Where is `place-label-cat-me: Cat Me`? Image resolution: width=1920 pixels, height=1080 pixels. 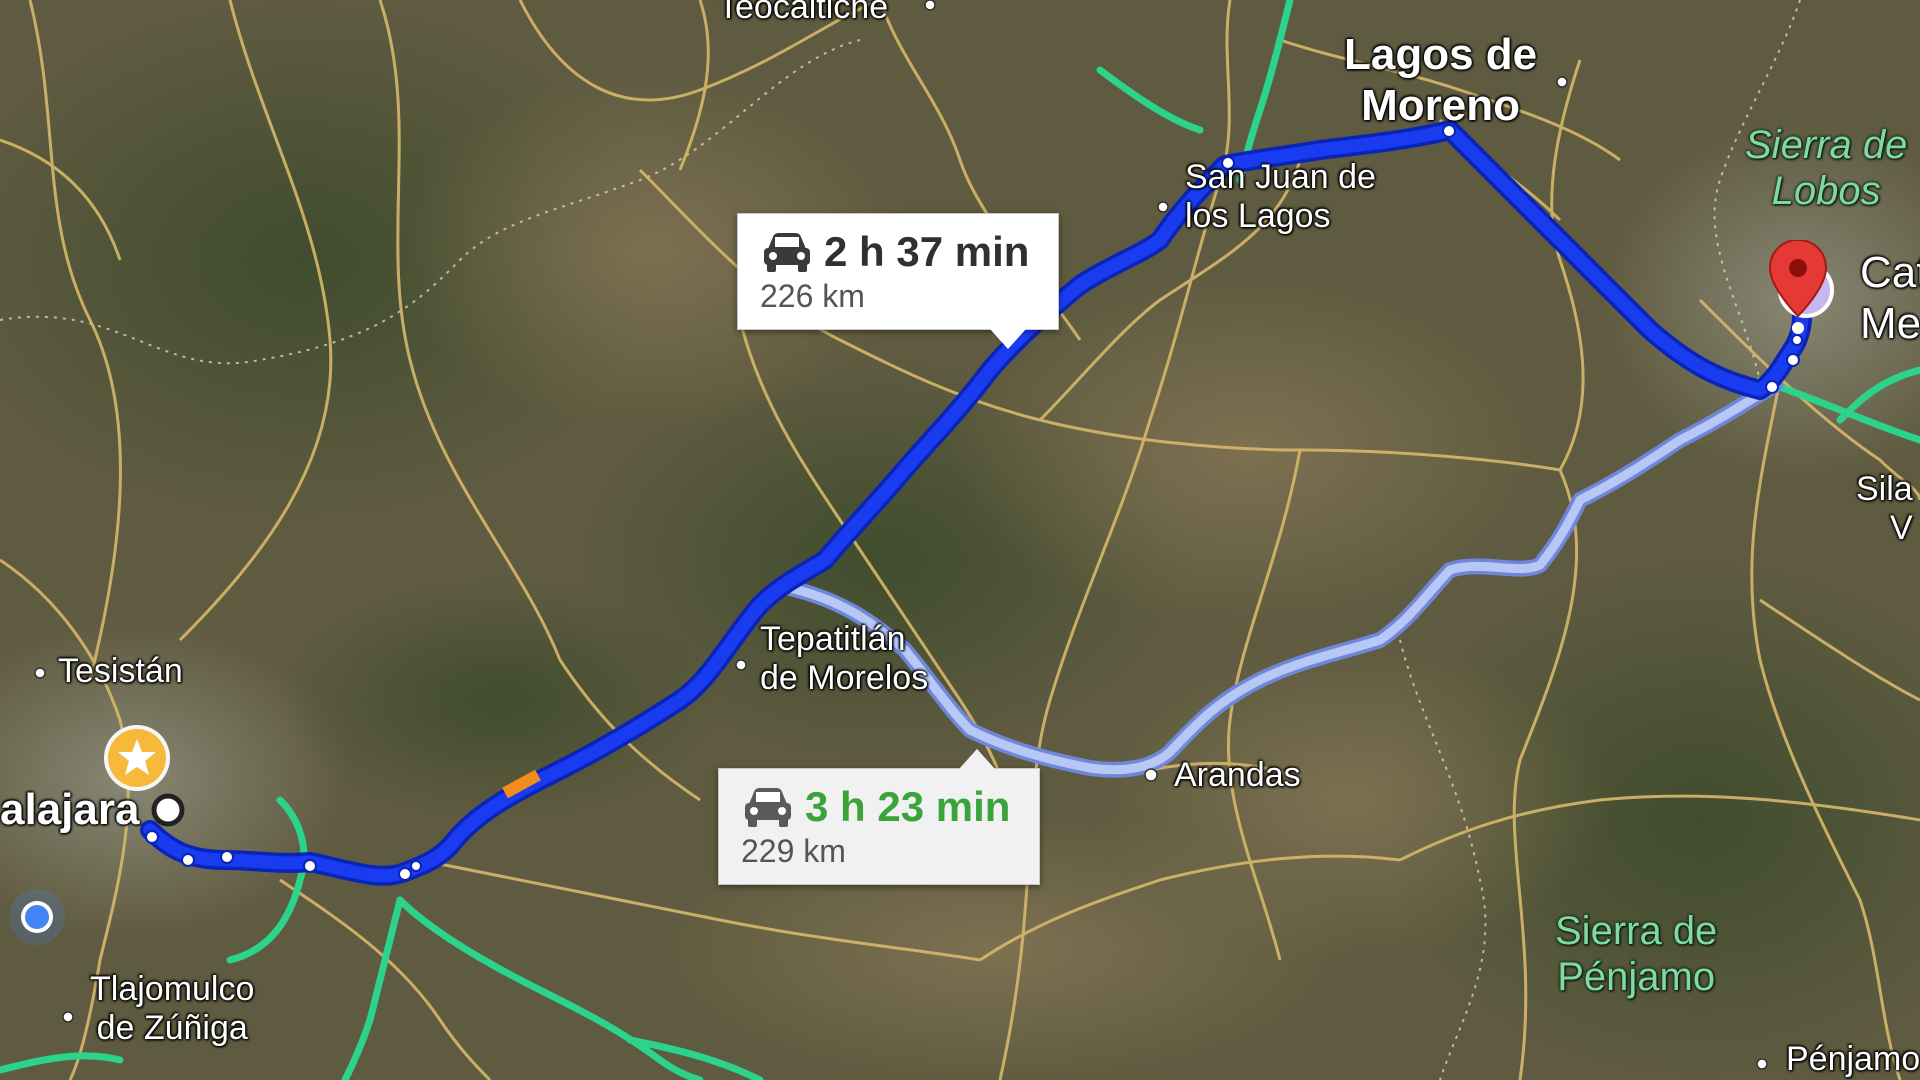
place-label-cat-me: Cat Me is located at coordinates (1890, 298).